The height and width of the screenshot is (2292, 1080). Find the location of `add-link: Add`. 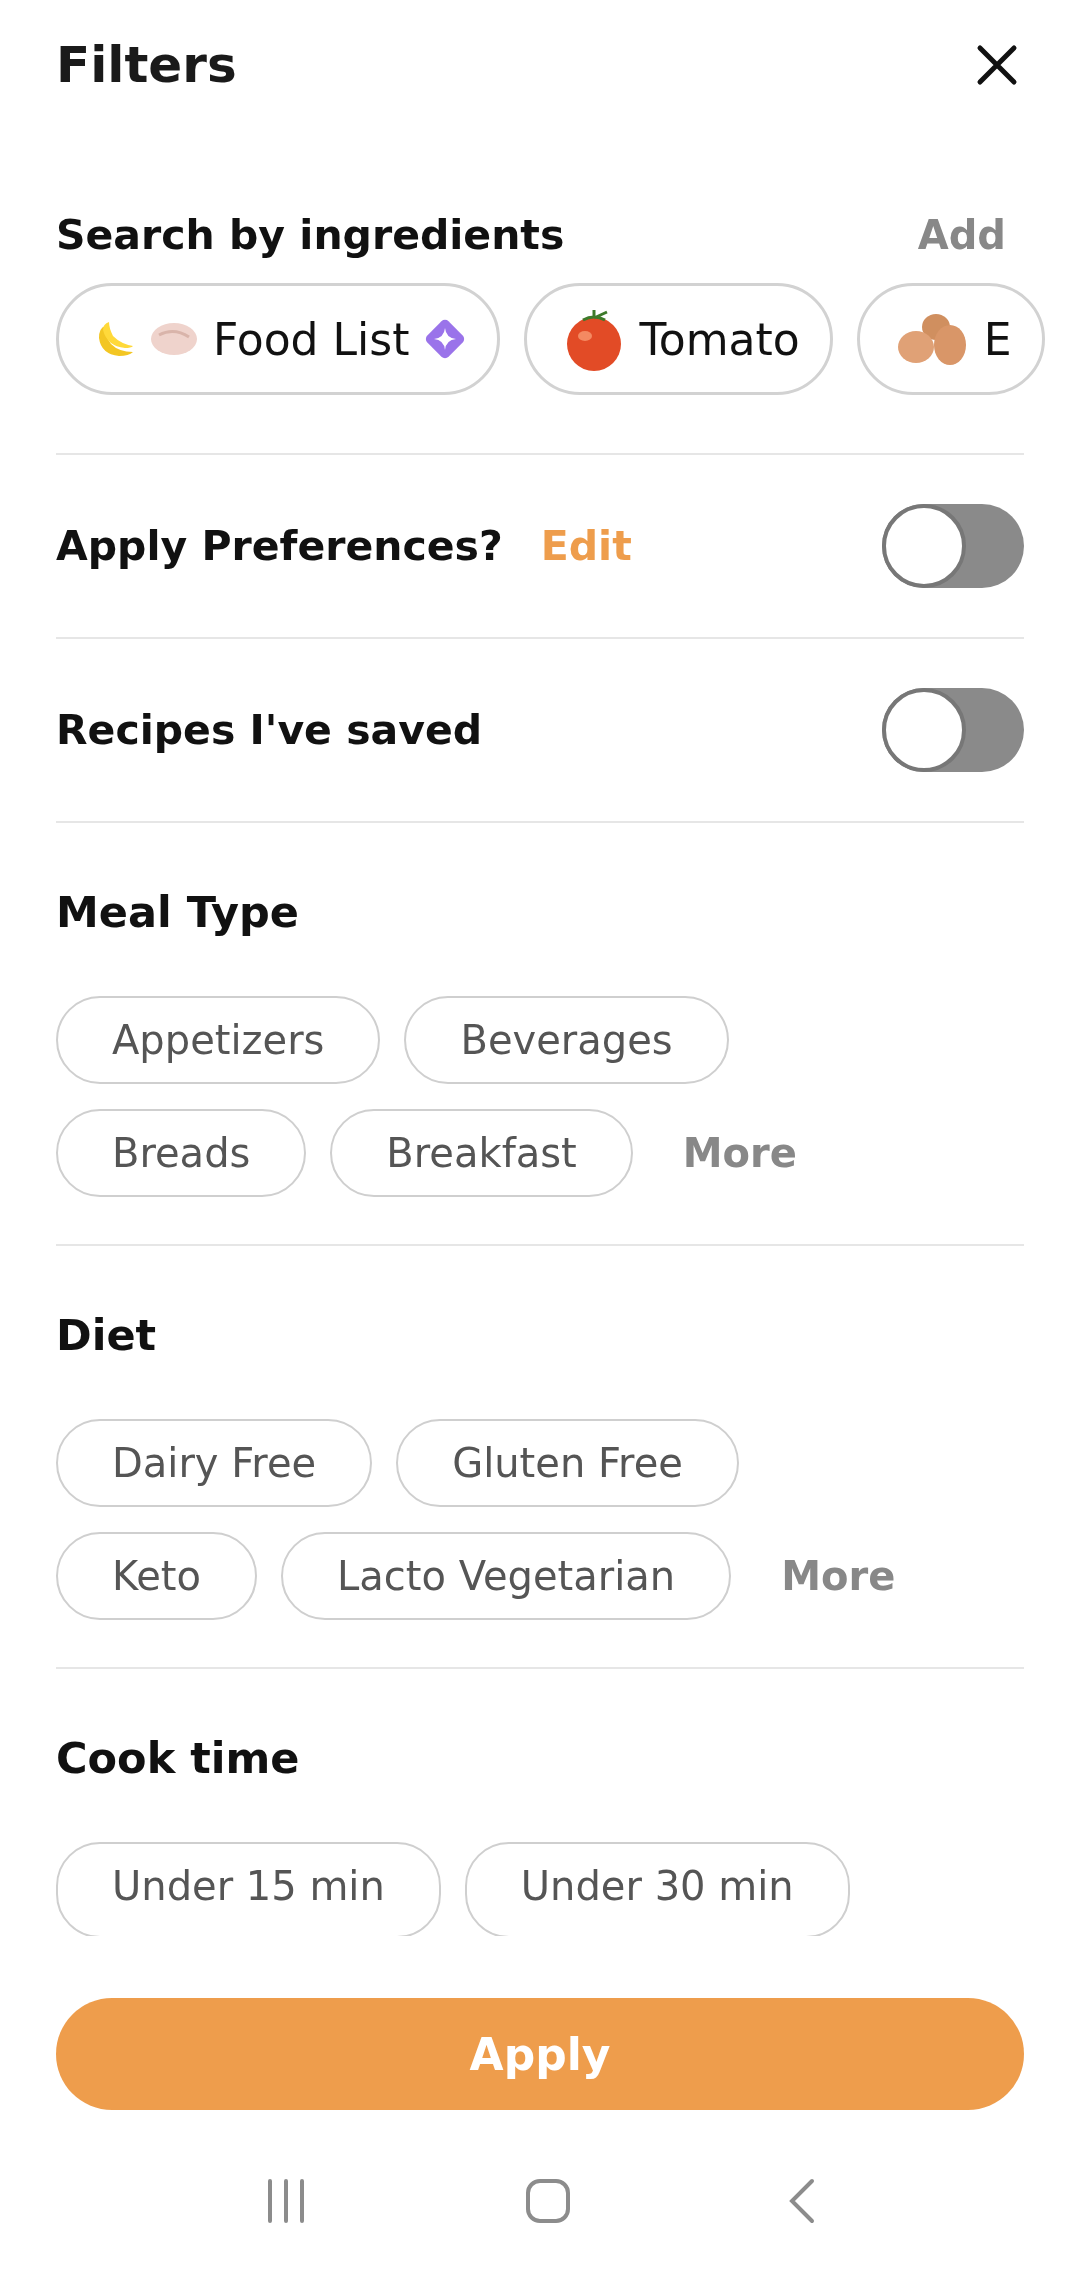

add-link: Add is located at coordinates (961, 235).